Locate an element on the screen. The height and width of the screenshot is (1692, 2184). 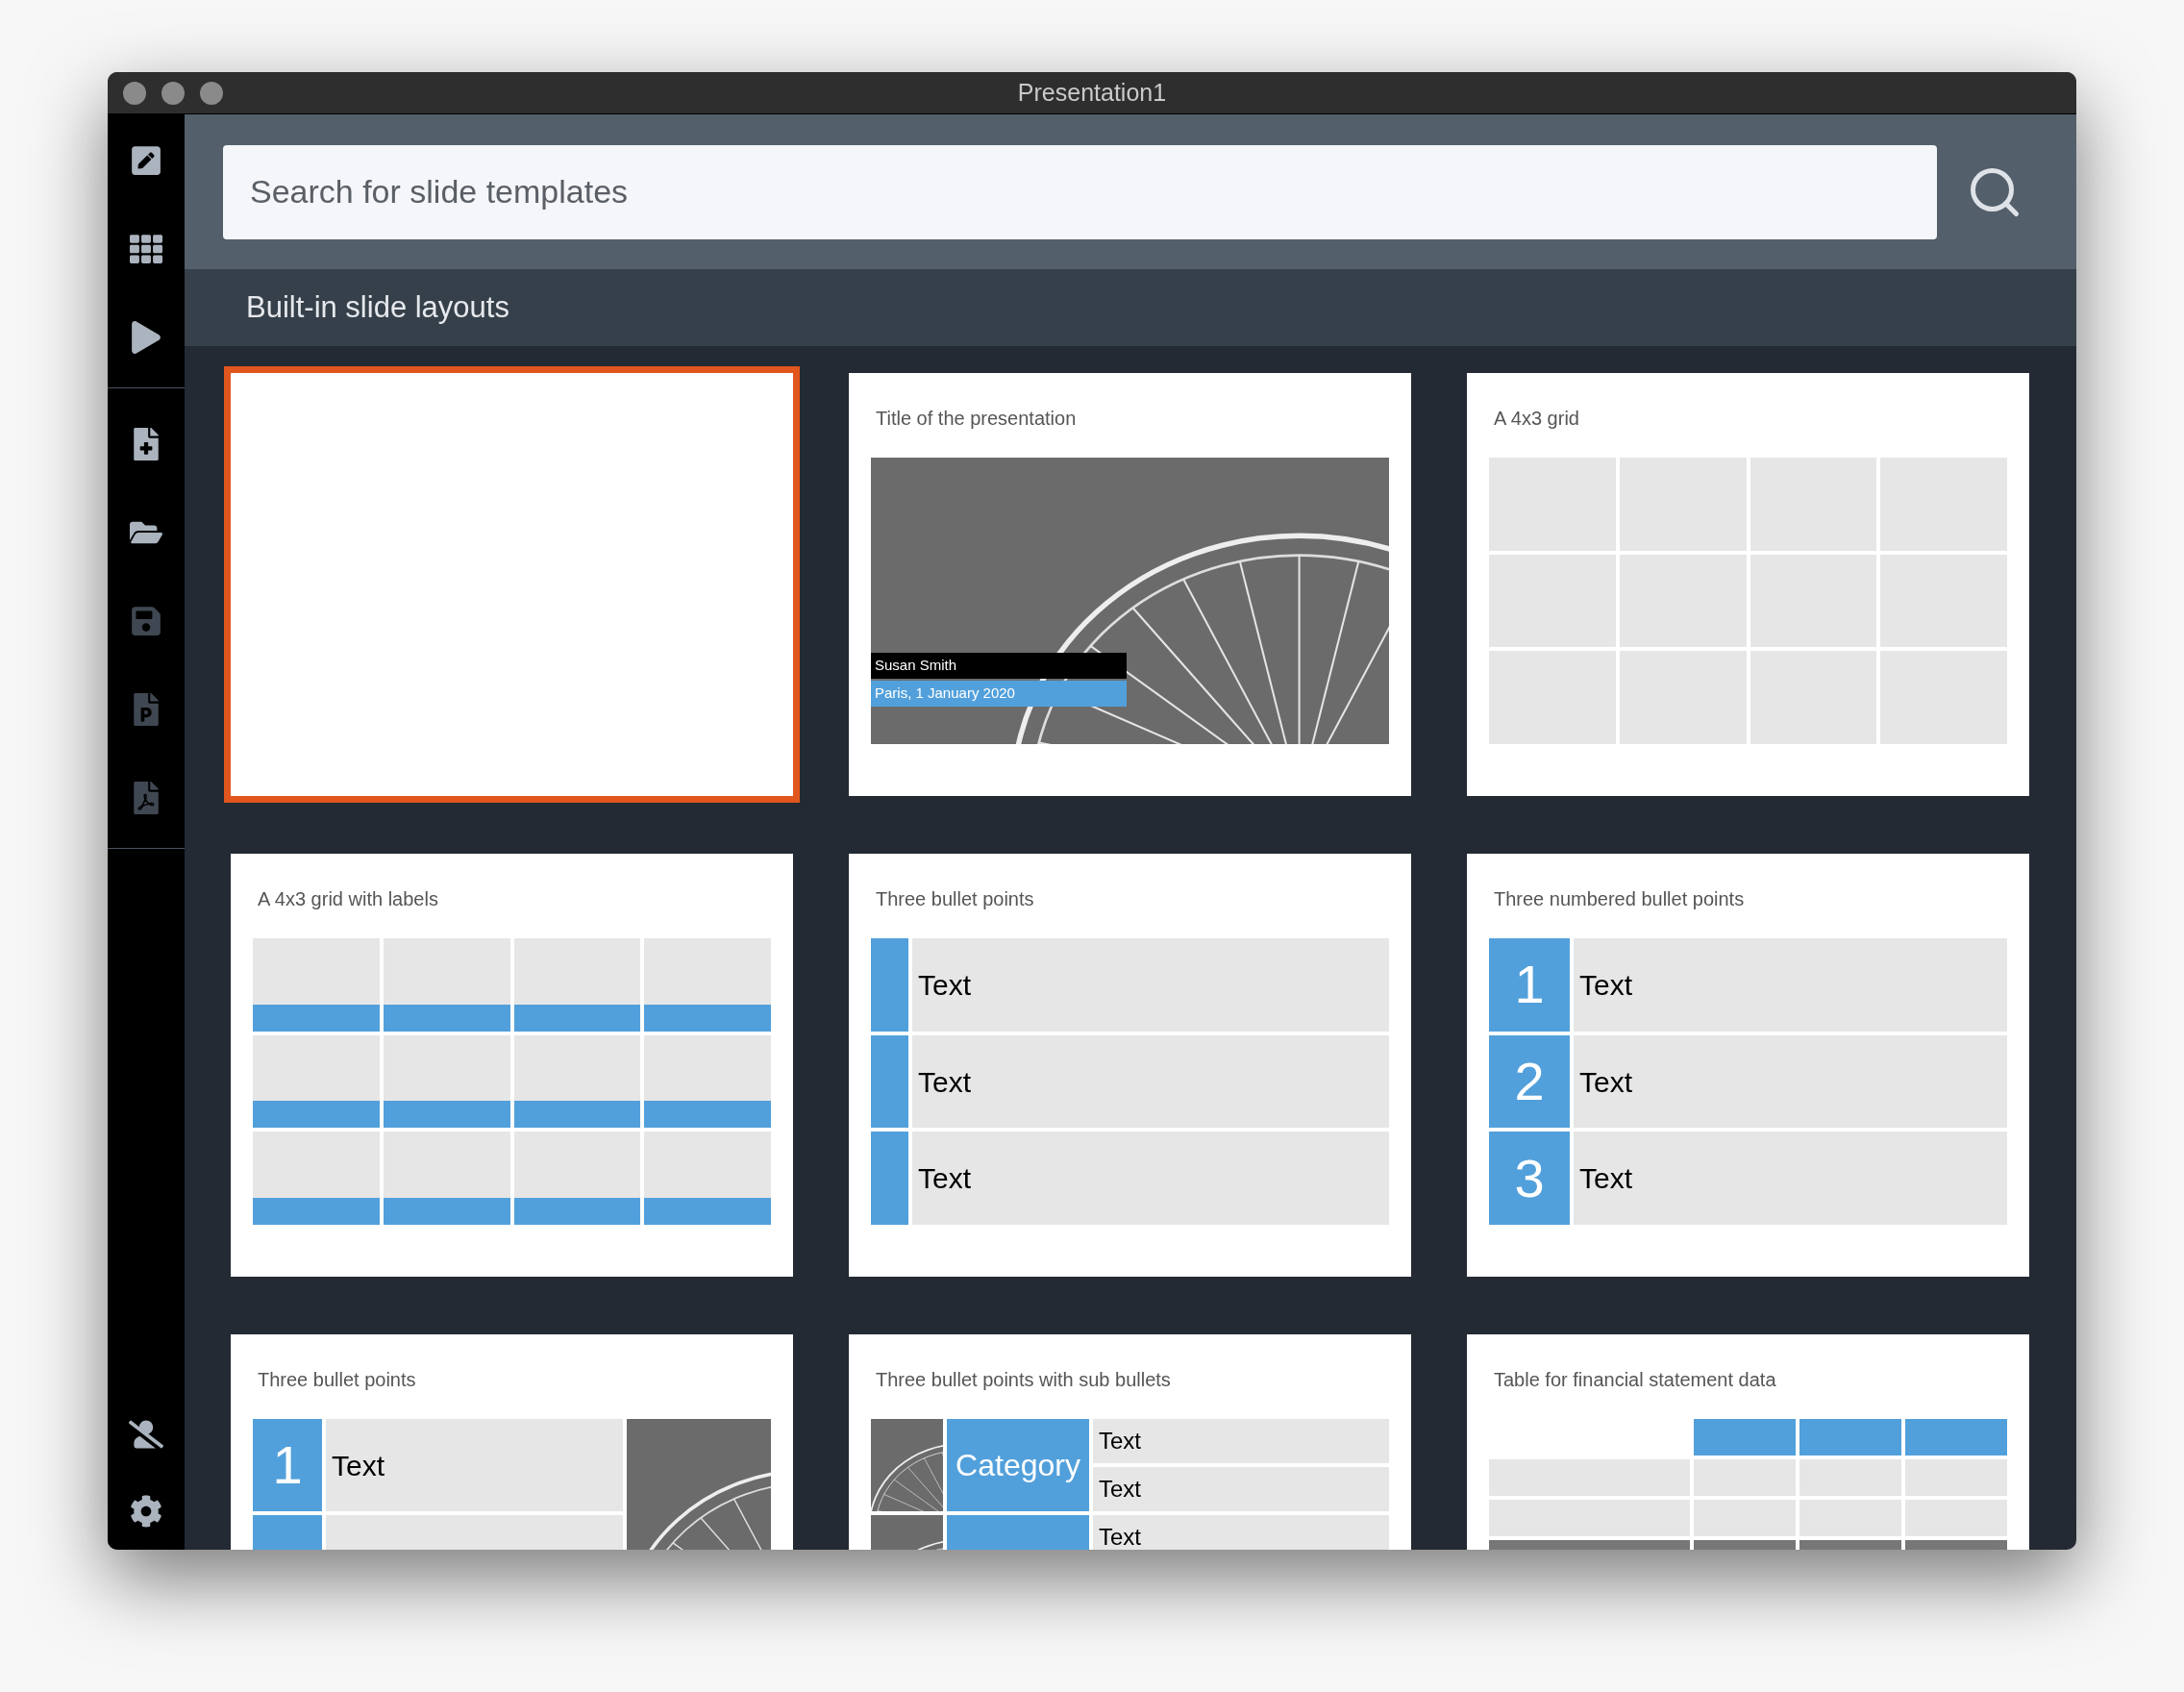
bullet-number: 3 is located at coordinates (1530, 1178).